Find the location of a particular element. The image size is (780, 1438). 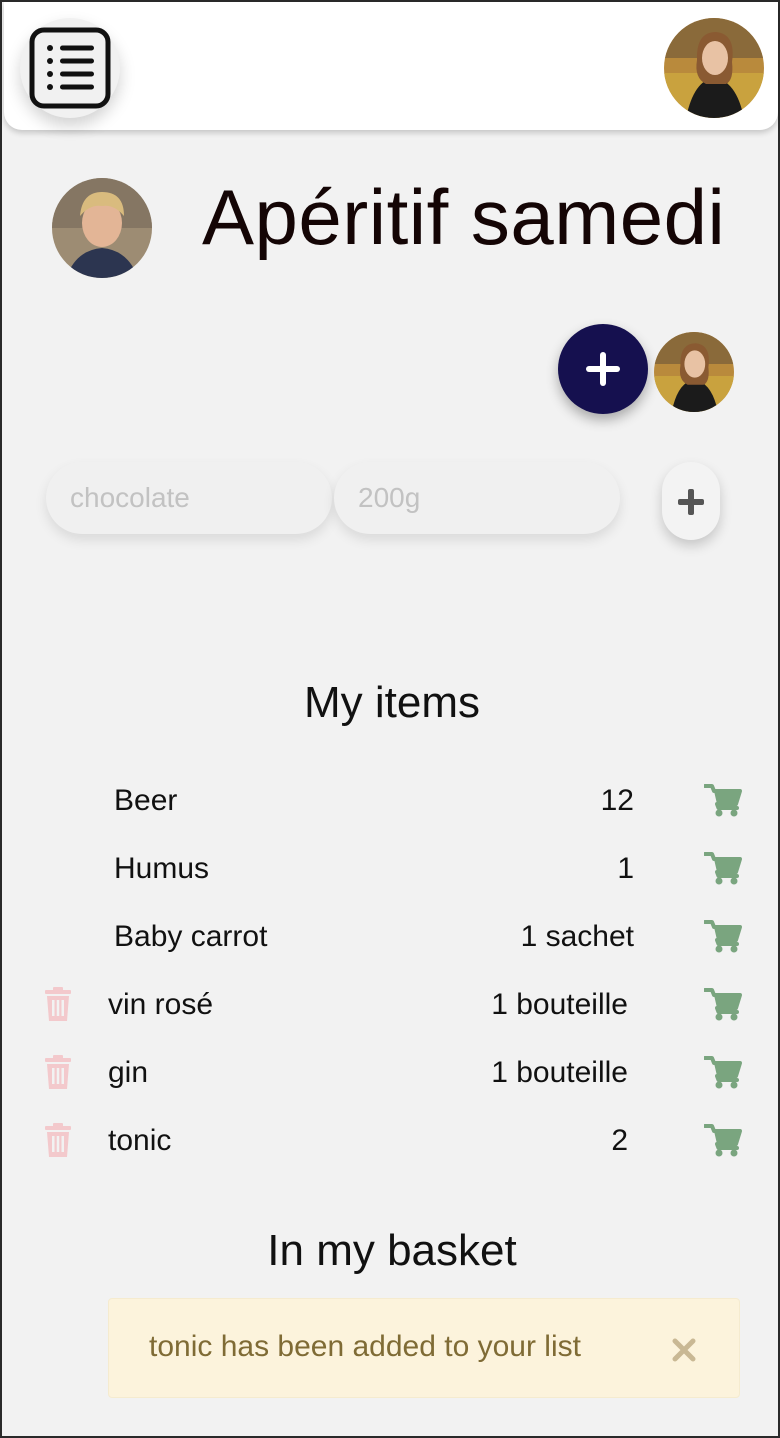

list-title: Apéritif samedi is located at coordinates (464, 217).